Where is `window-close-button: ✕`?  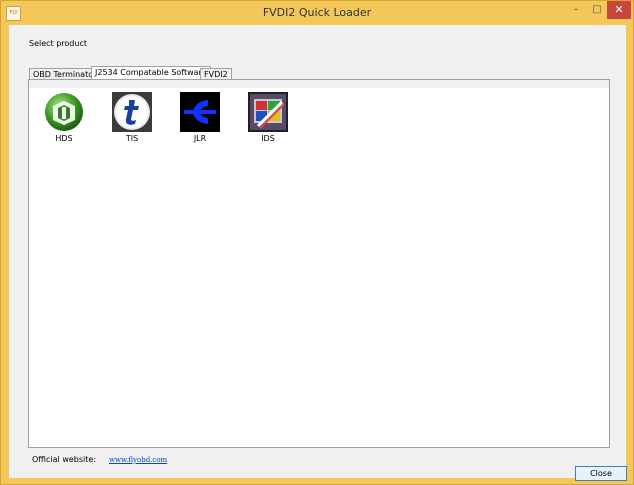
window-close-button: ✕ is located at coordinates (619, 10).